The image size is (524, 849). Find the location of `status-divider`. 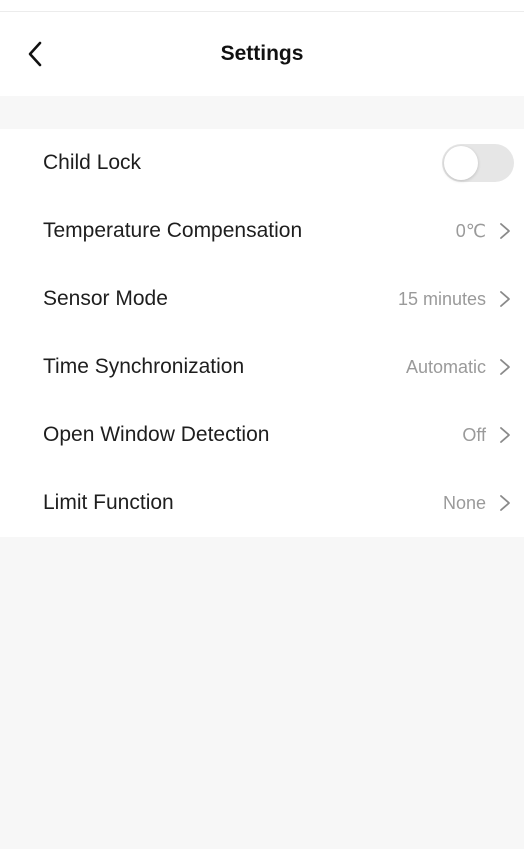

status-divider is located at coordinates (262, 11).